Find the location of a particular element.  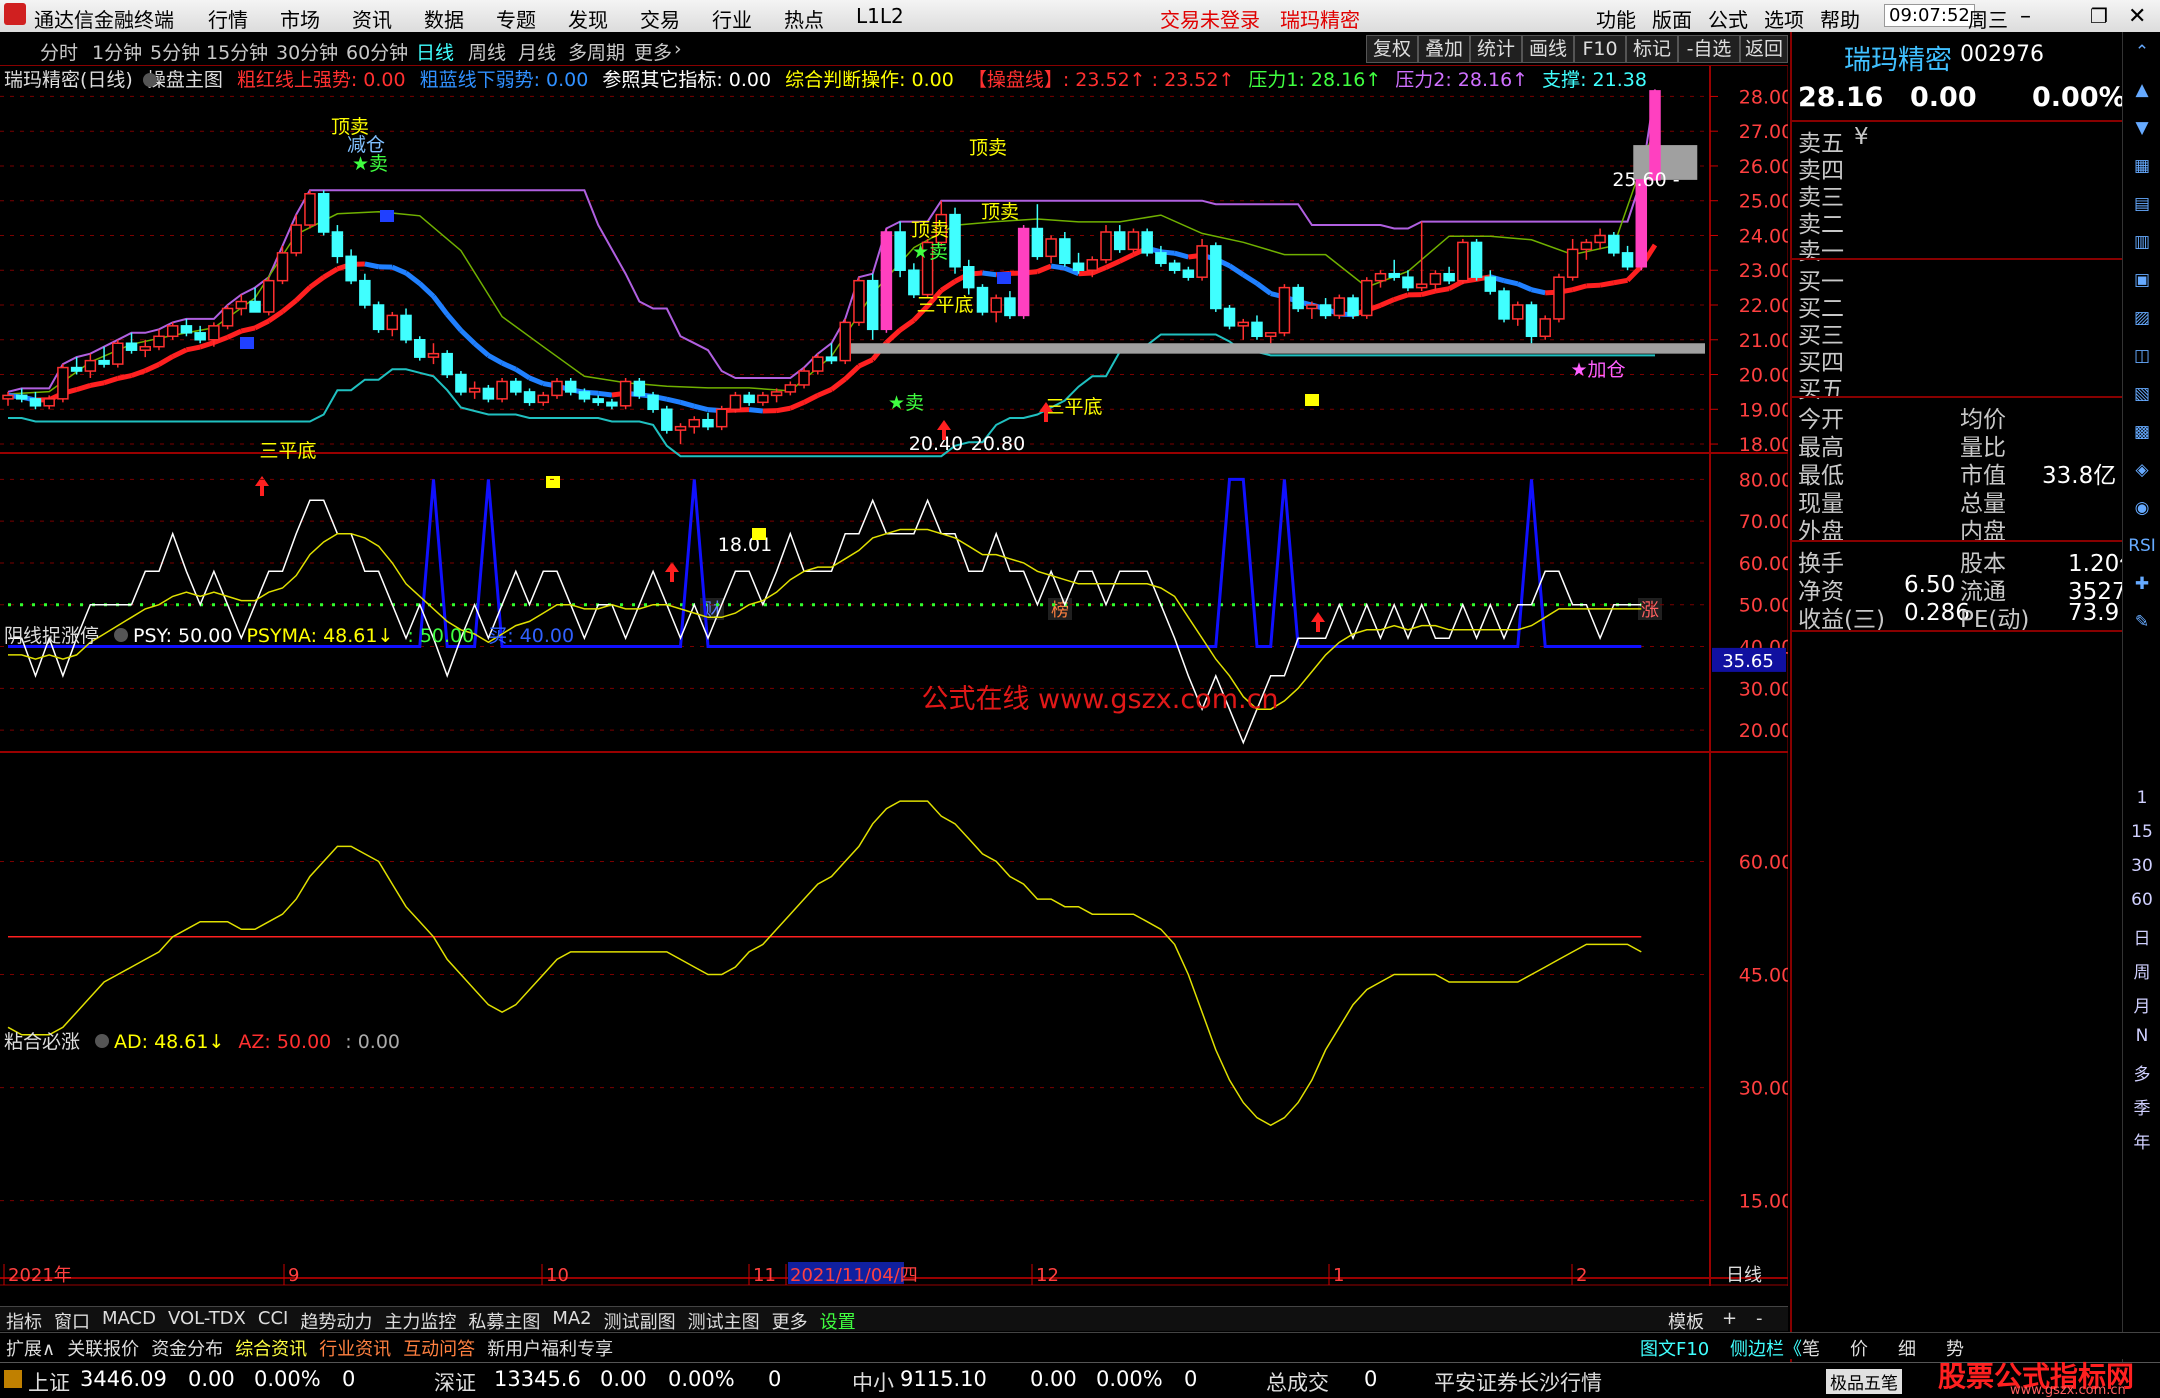

menu-bangzhu: 帮助 is located at coordinates (1840, 18).